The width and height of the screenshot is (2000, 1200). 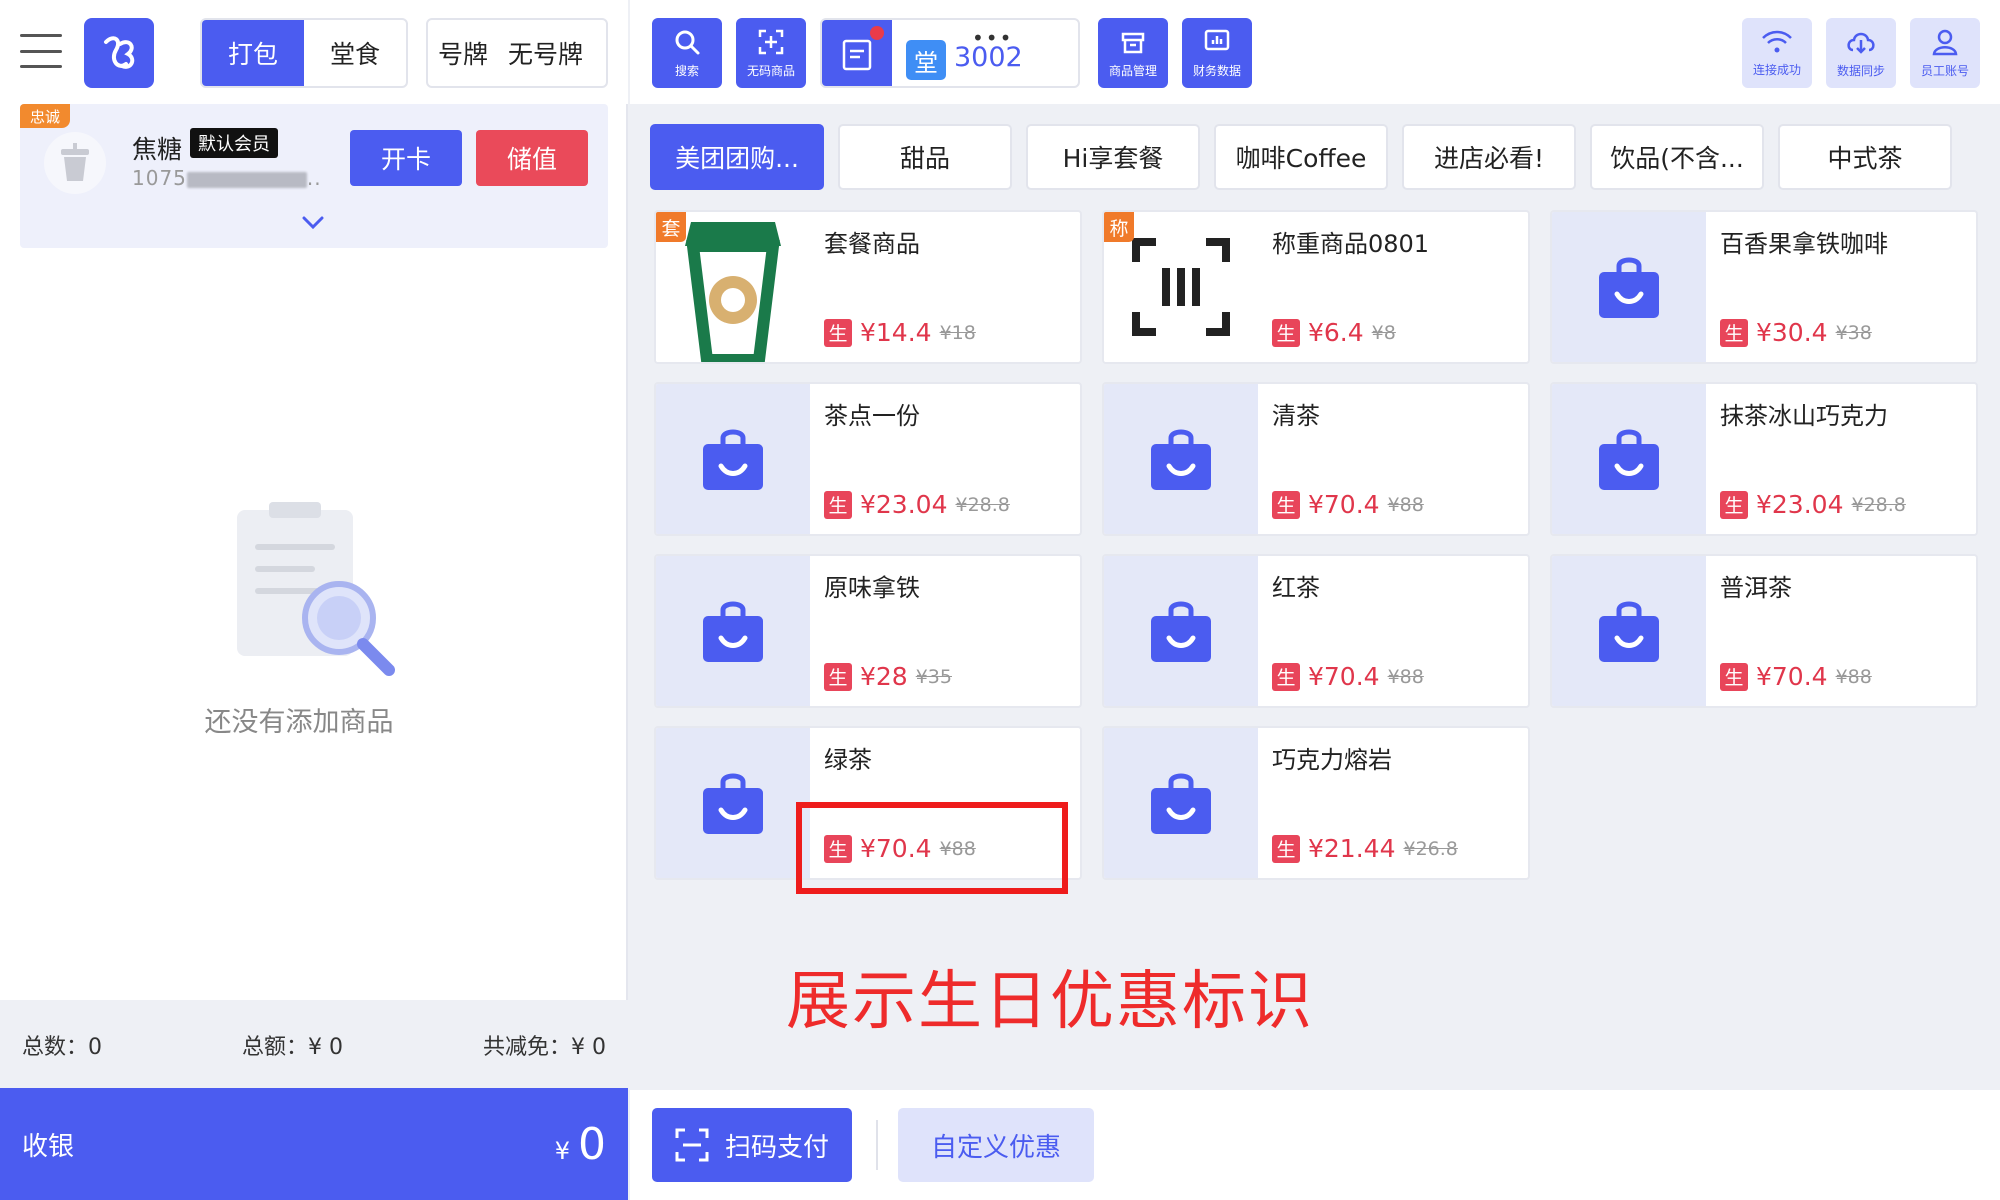 I want to click on scan-plus-icon, so click(x=771, y=41).